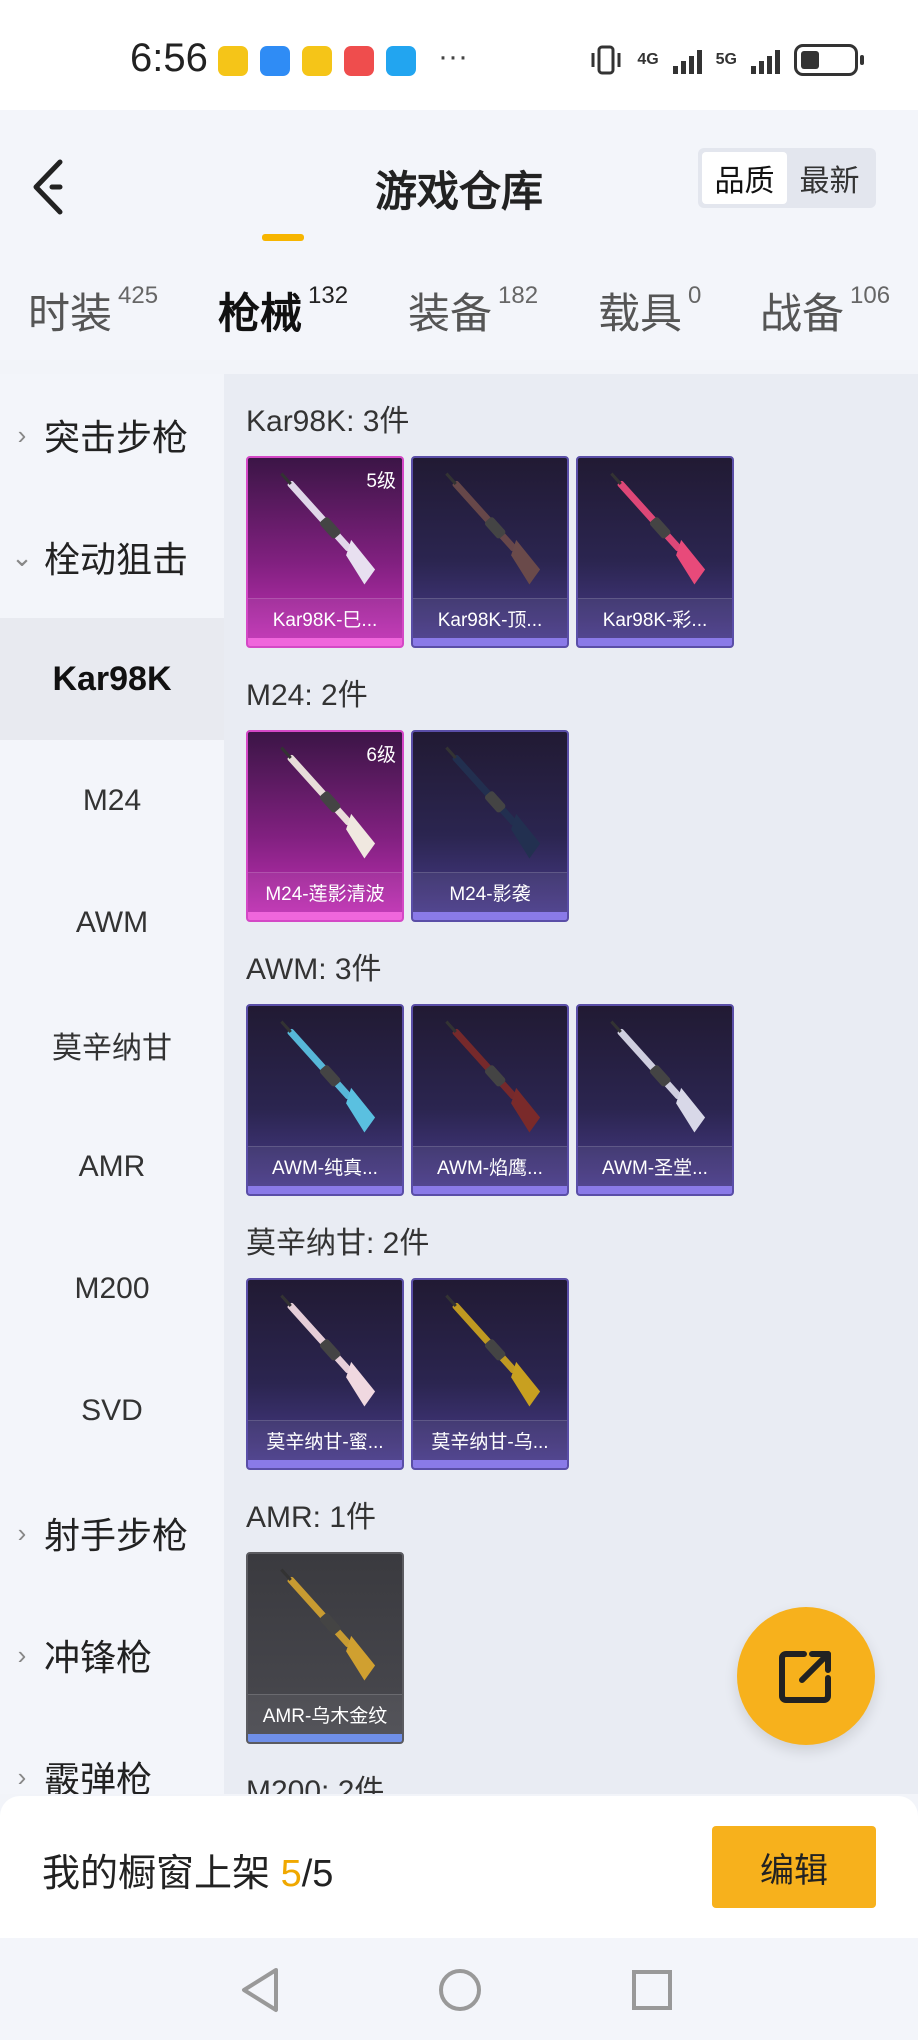 Image resolution: width=918 pixels, height=2040 pixels. Describe the element at coordinates (459, 55) in the screenshot. I see `status-bar: 6:56 ··· 4G 5G` at that location.